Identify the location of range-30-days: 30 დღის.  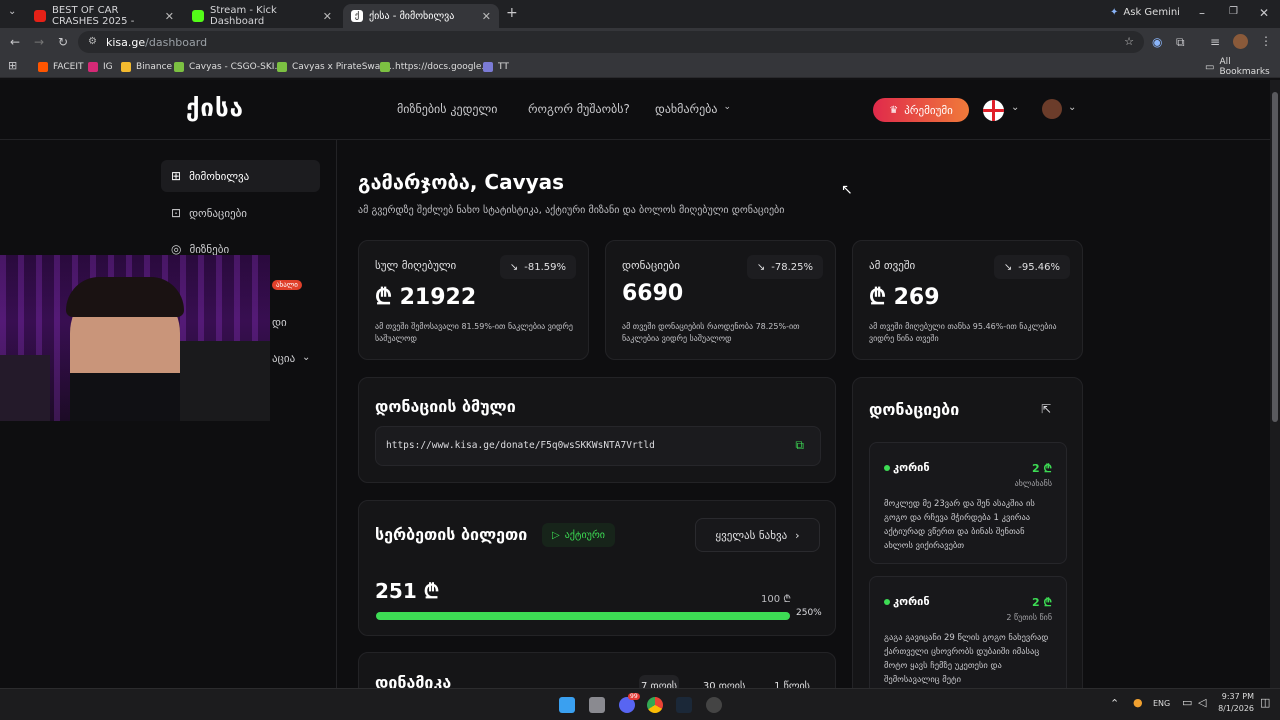
(724, 681).